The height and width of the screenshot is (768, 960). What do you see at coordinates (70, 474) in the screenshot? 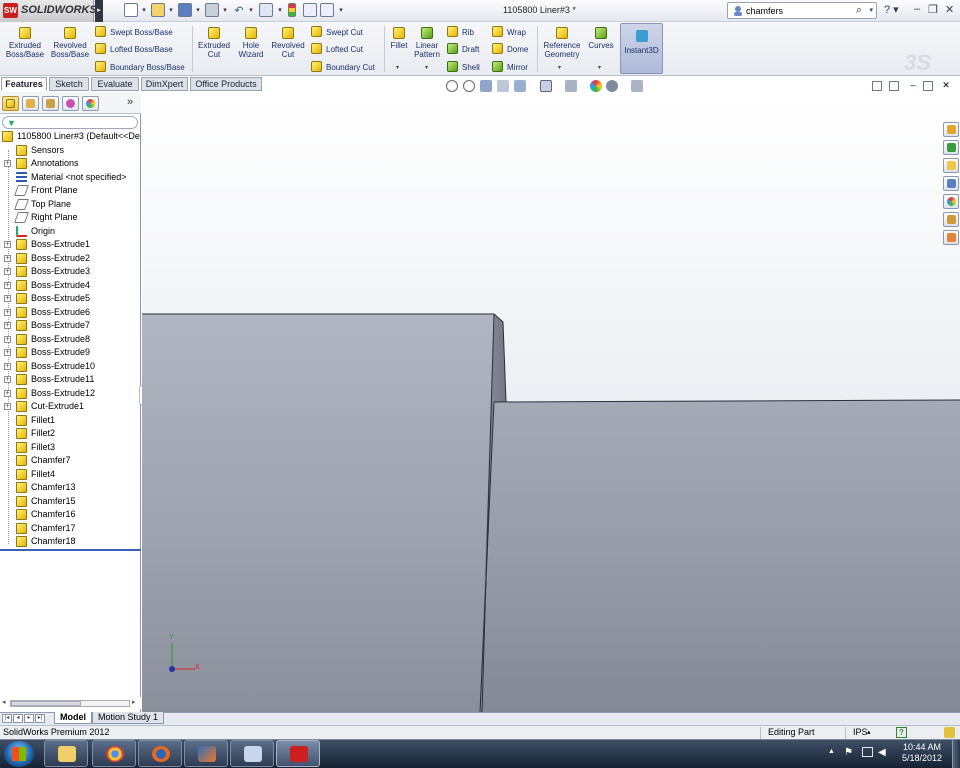
I see `tree-item: Fillet4` at bounding box center [70, 474].